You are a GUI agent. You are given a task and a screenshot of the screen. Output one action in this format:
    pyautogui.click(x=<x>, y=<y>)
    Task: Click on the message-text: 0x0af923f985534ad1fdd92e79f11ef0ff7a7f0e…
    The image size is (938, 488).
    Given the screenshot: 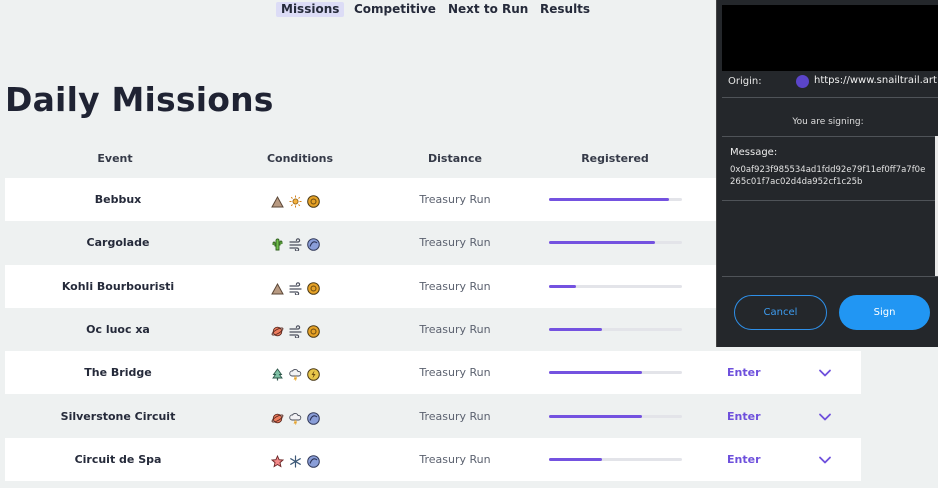 What is the action you would take?
    pyautogui.click(x=828, y=176)
    